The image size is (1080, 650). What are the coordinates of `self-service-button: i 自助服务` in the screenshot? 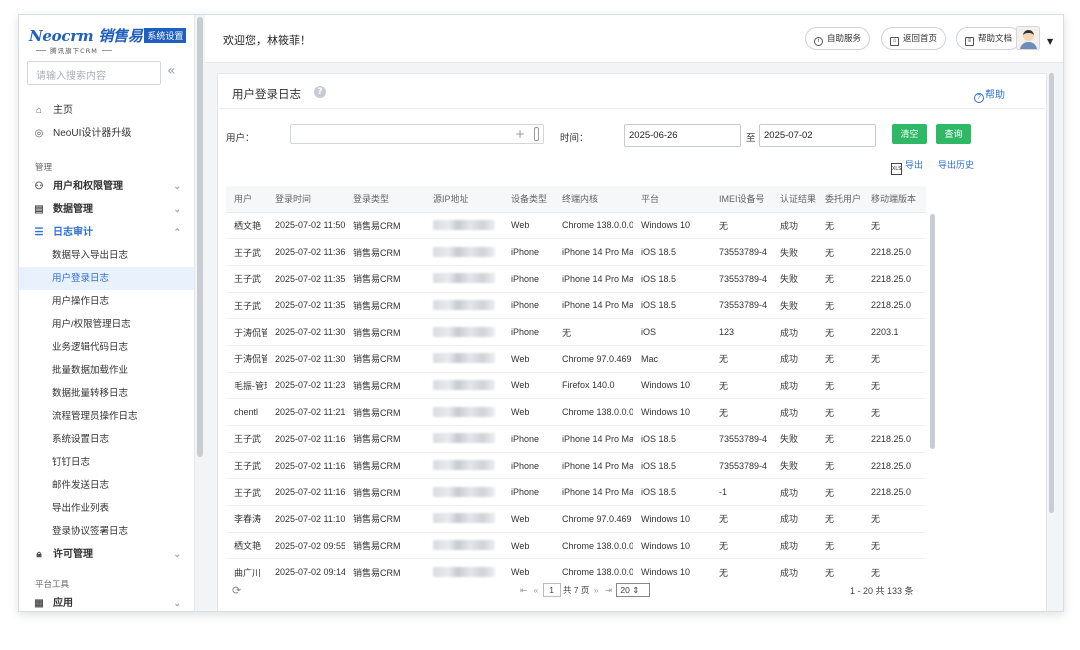 It's located at (838, 38).